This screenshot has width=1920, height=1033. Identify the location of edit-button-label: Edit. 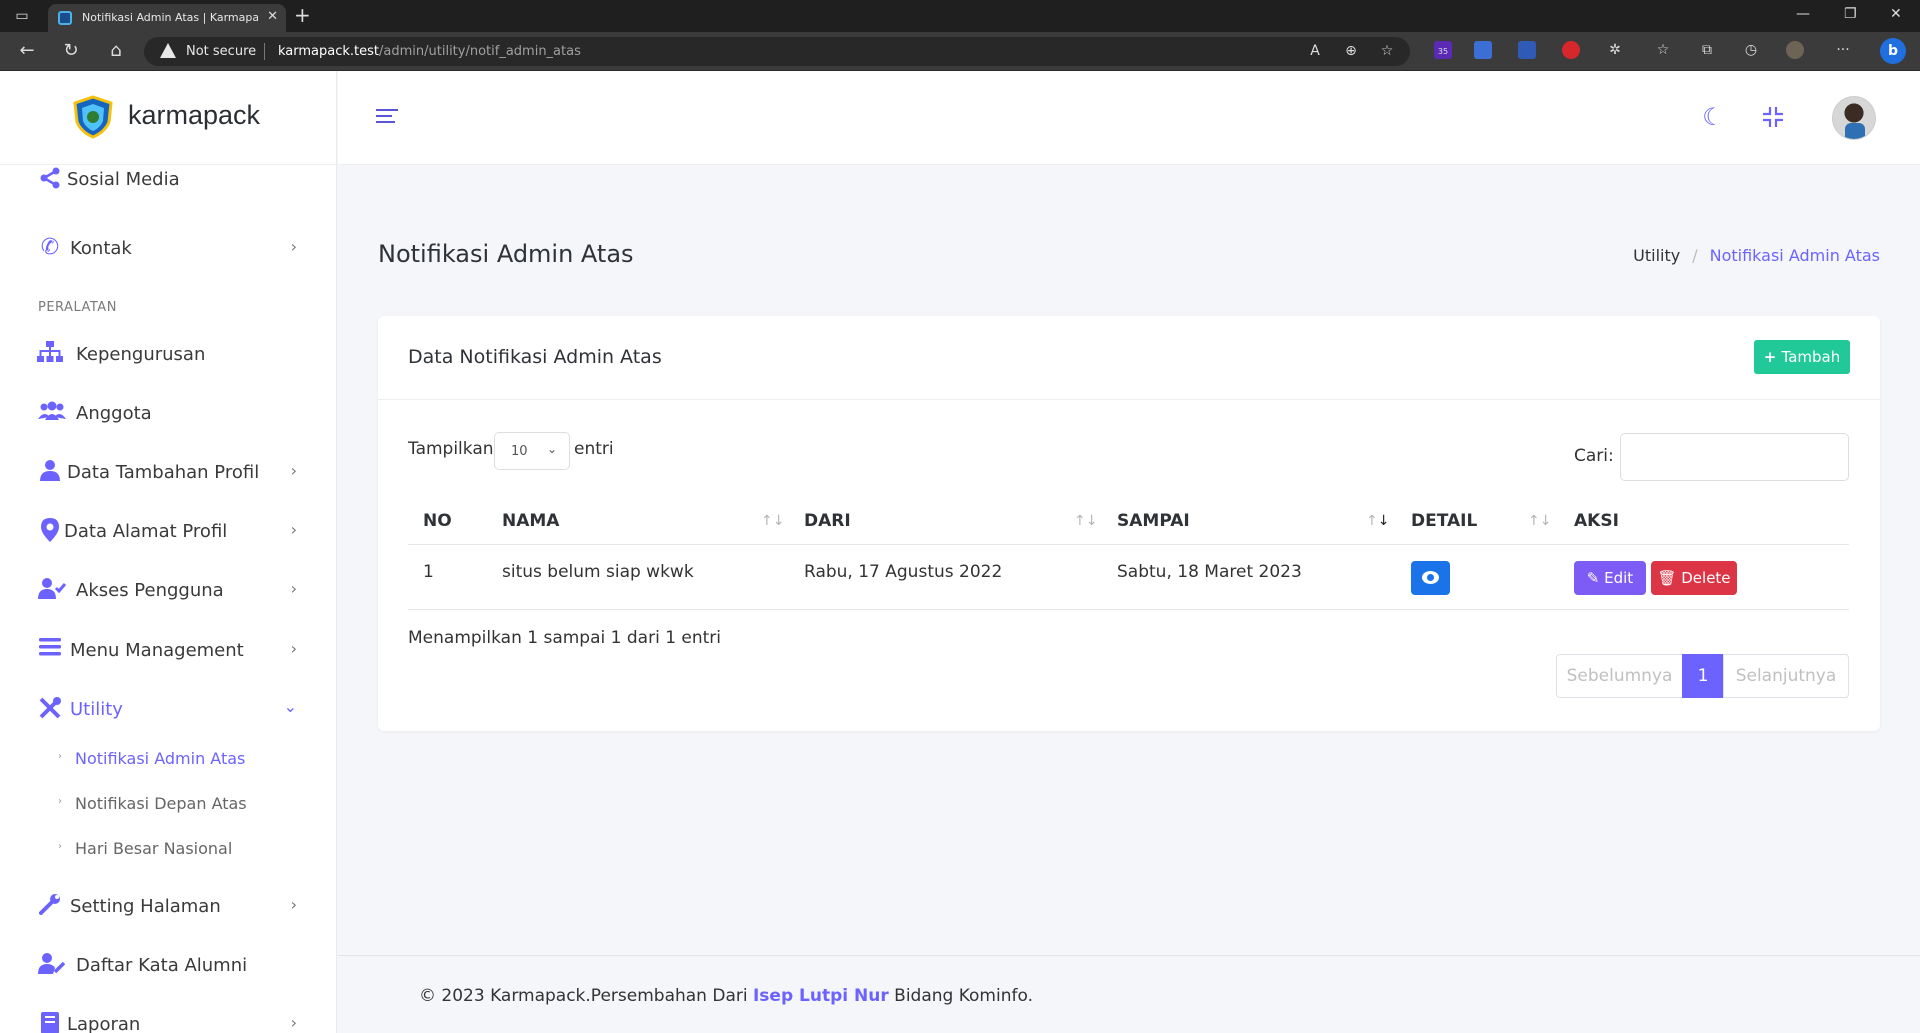
(1619, 578).